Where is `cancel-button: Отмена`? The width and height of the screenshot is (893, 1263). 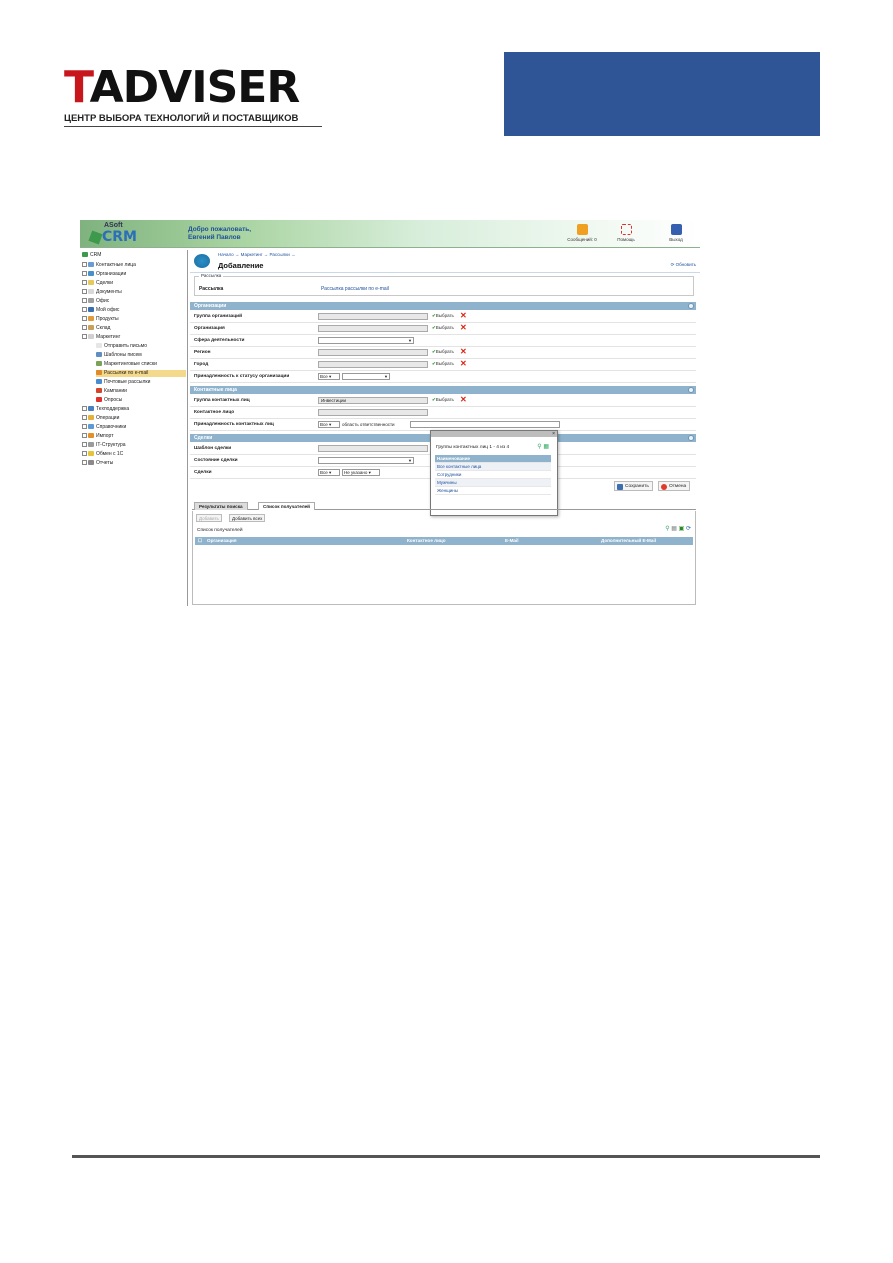 cancel-button: Отмена is located at coordinates (674, 486).